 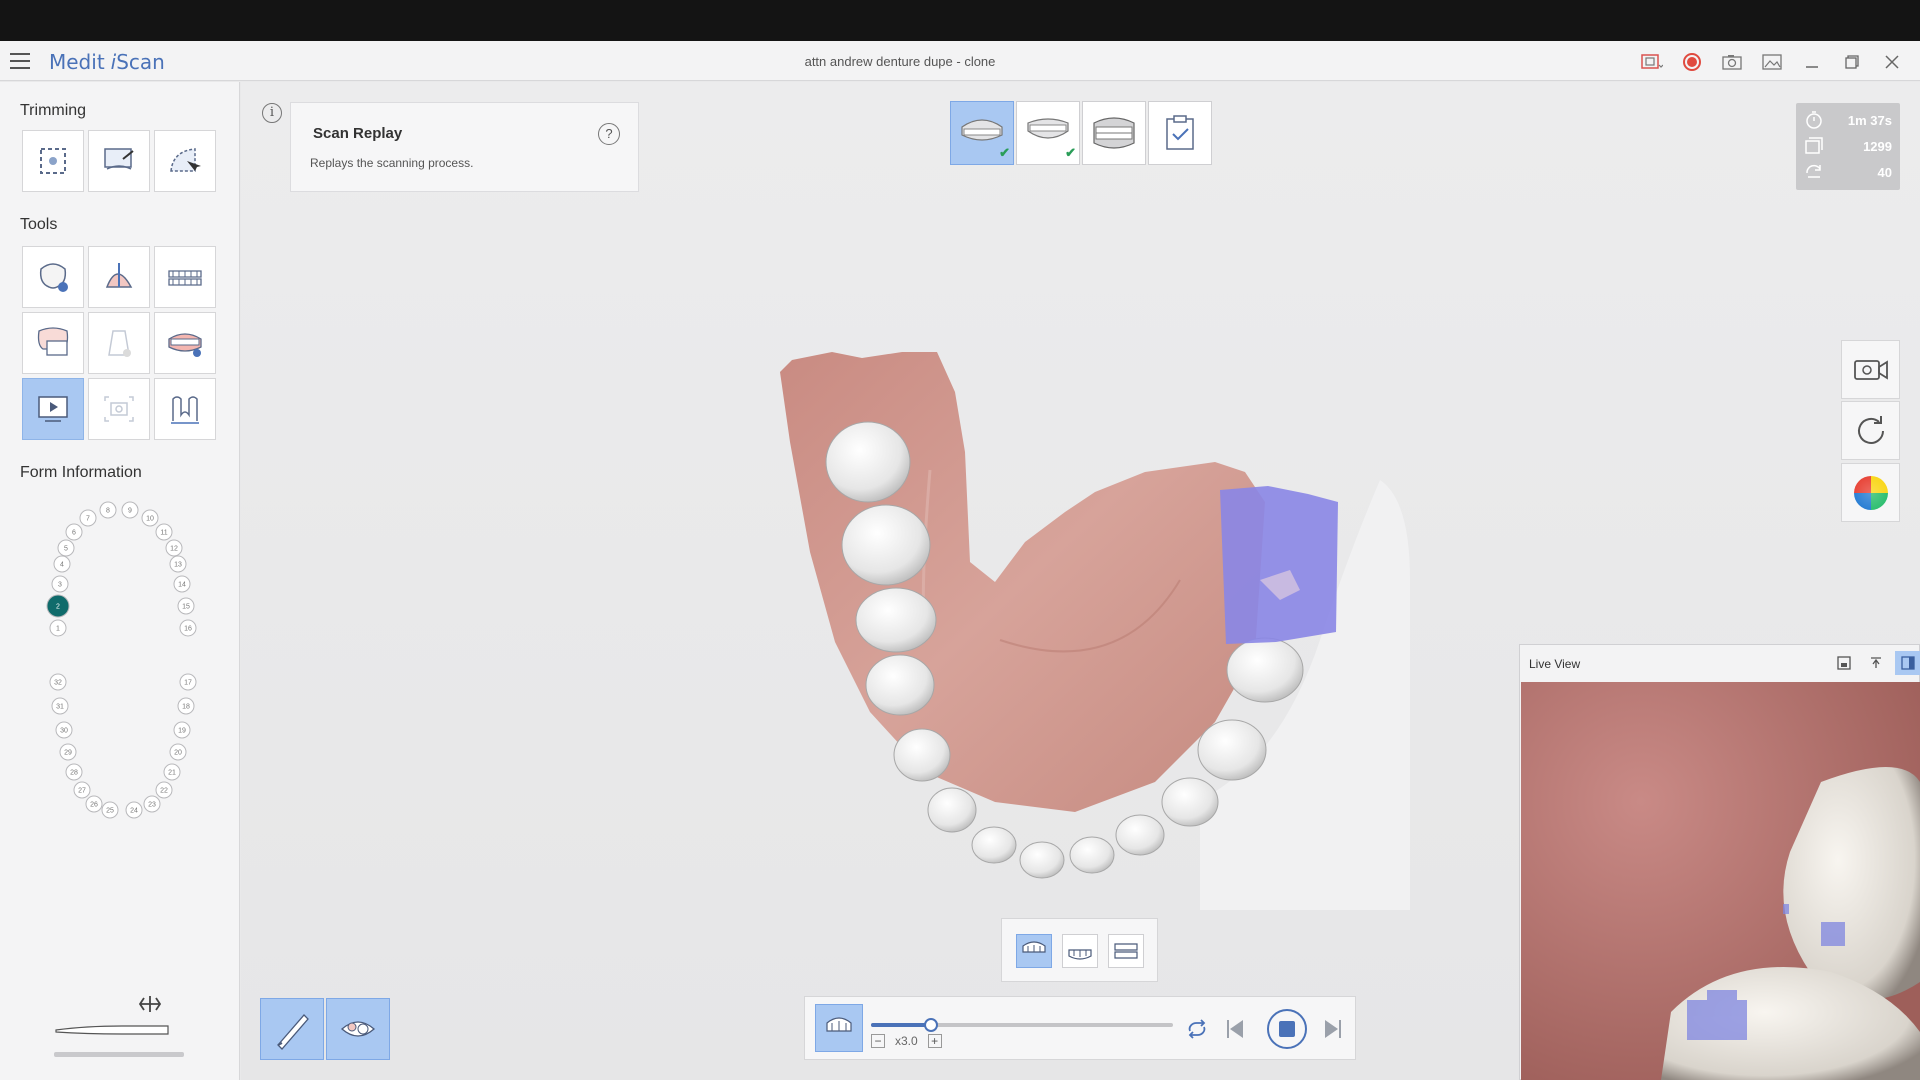 I want to click on skip-end-button, so click(x=1333, y=1029).